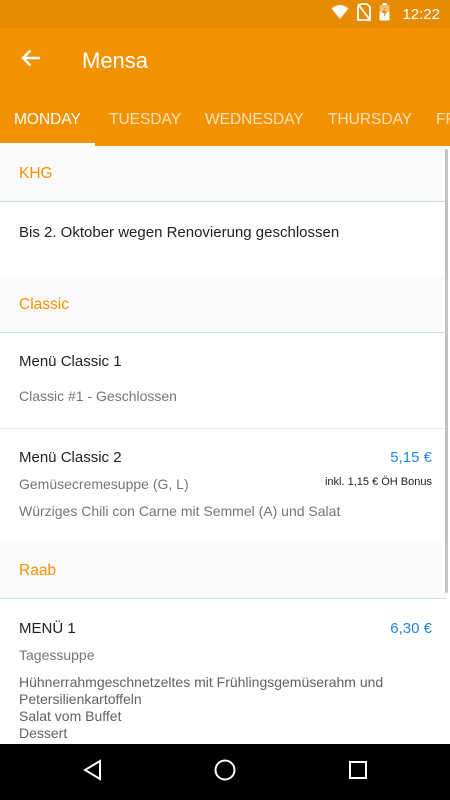 The width and height of the screenshot is (450, 800). Describe the element at coordinates (223, 381) in the screenshot. I see `list-item: Menü Classic 1 Classic #1 - Geschlossen` at that location.